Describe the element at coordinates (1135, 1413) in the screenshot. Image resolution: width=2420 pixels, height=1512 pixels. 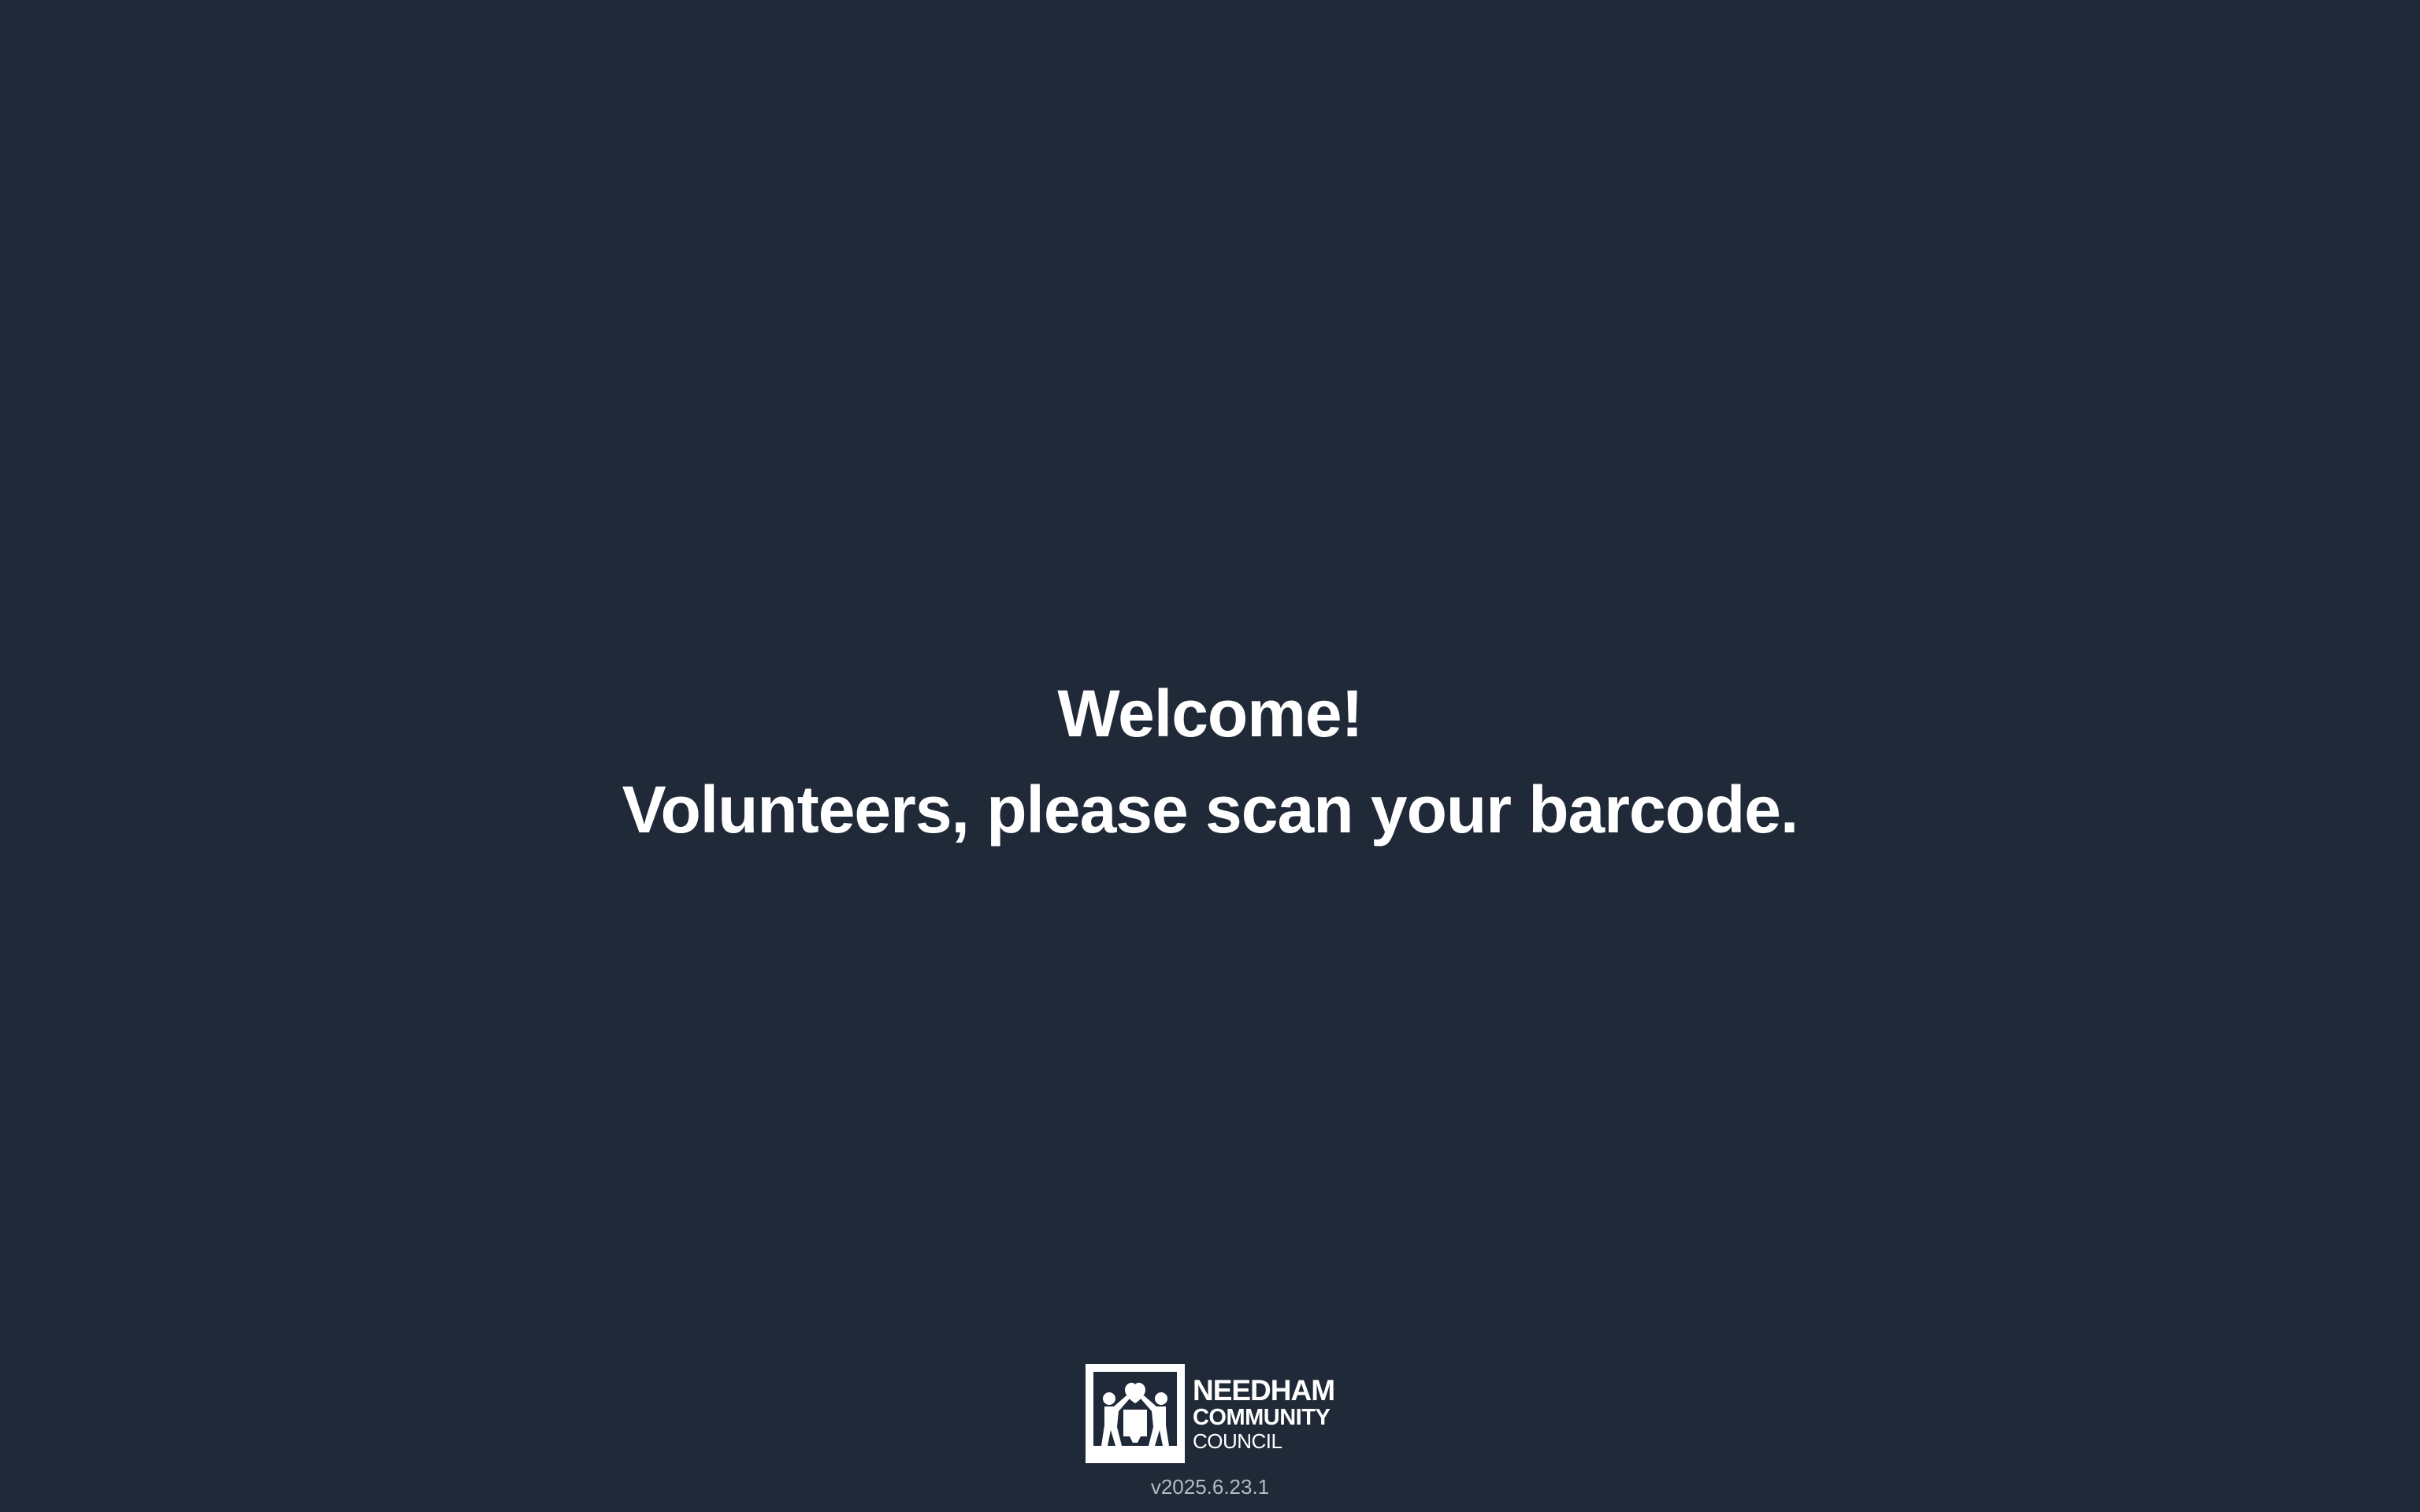
I see `people-heart-logo-icon` at that location.